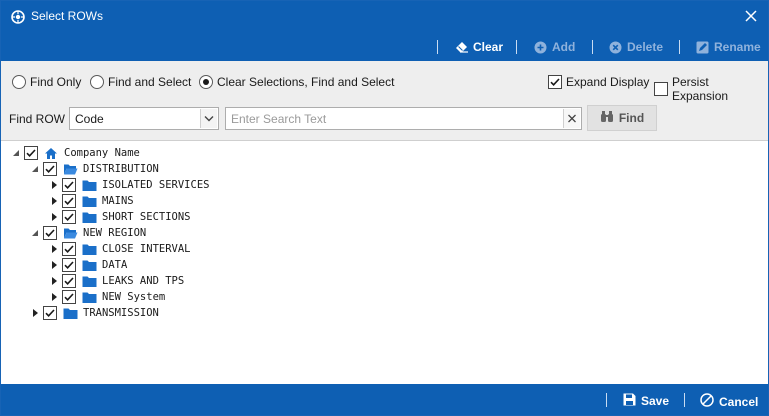 The width and height of the screenshot is (769, 416). I want to click on tree-node-mains: MAINS, so click(91, 201).